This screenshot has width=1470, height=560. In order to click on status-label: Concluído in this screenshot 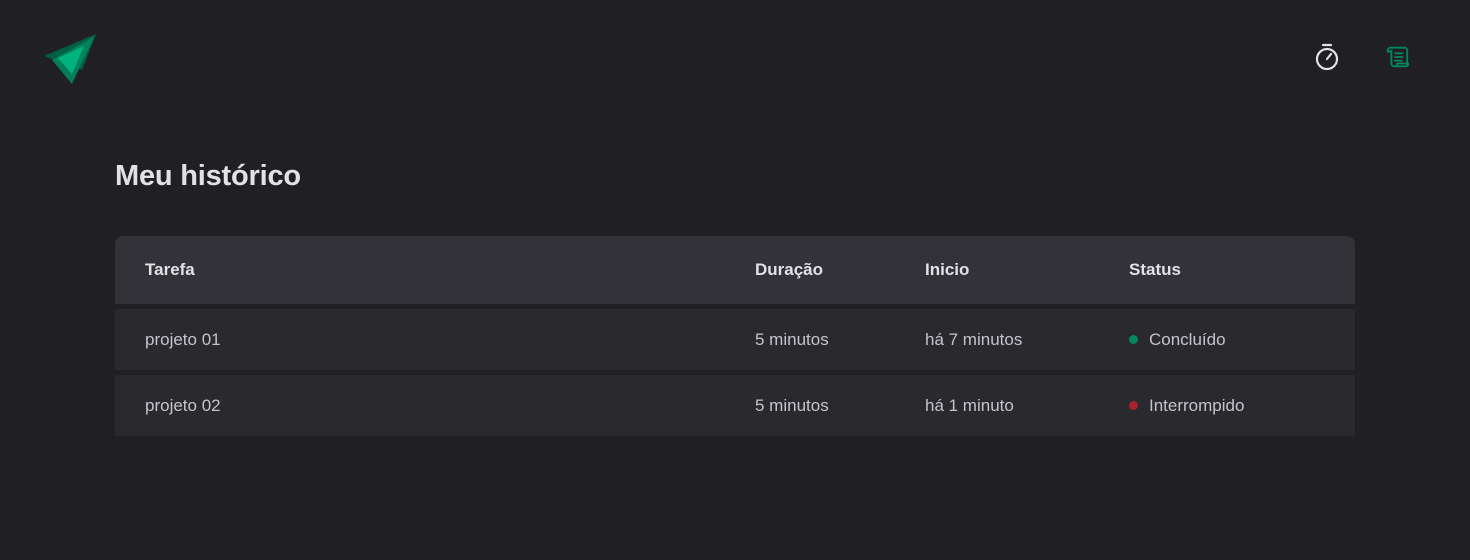, I will do `click(1187, 339)`.